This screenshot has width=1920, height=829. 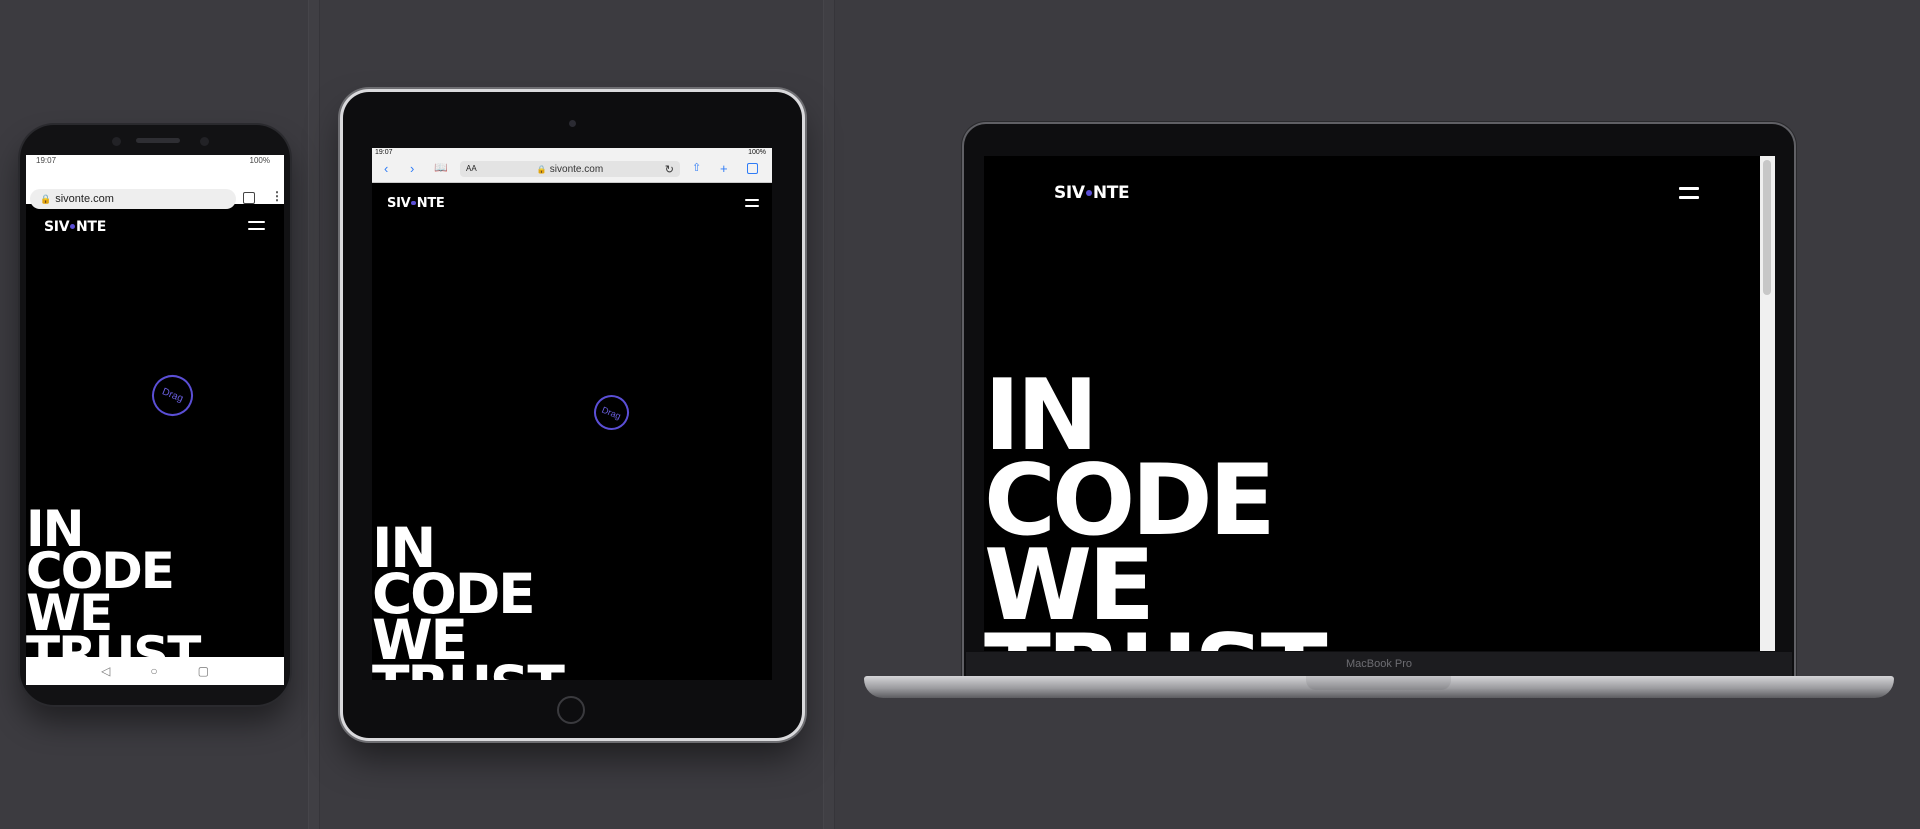 I want to click on forward-arrow-icon: ›, so click(x=412, y=168).